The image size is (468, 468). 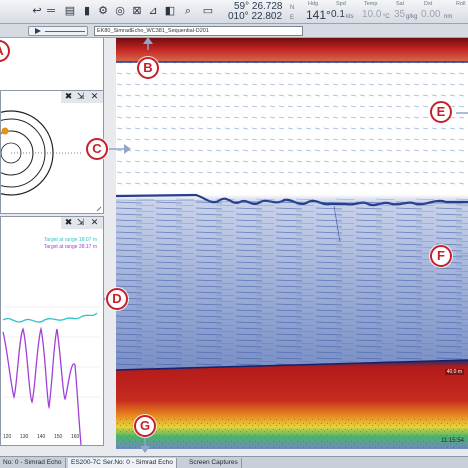 What do you see at coordinates (137, 11) in the screenshot?
I see `grid-icon: ⊠` at bounding box center [137, 11].